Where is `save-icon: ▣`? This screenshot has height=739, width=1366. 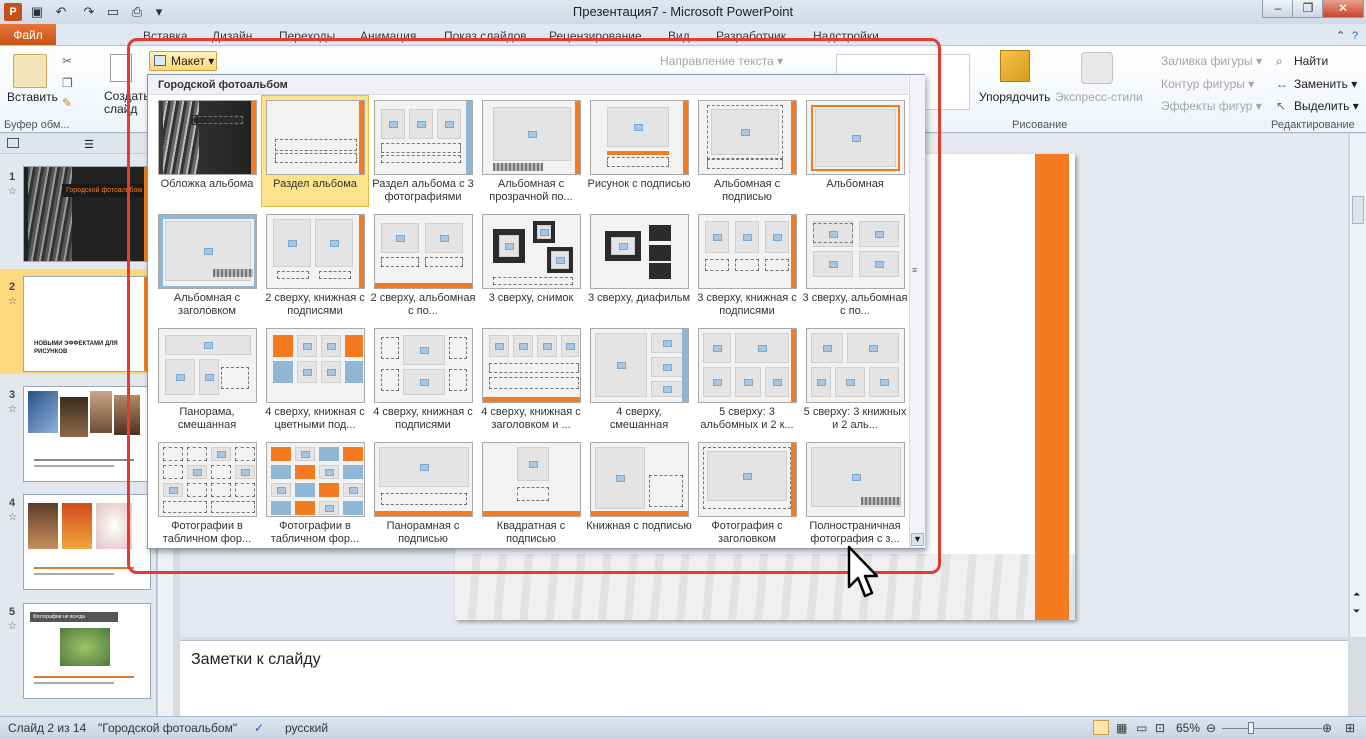
save-icon: ▣ is located at coordinates (37, 12).